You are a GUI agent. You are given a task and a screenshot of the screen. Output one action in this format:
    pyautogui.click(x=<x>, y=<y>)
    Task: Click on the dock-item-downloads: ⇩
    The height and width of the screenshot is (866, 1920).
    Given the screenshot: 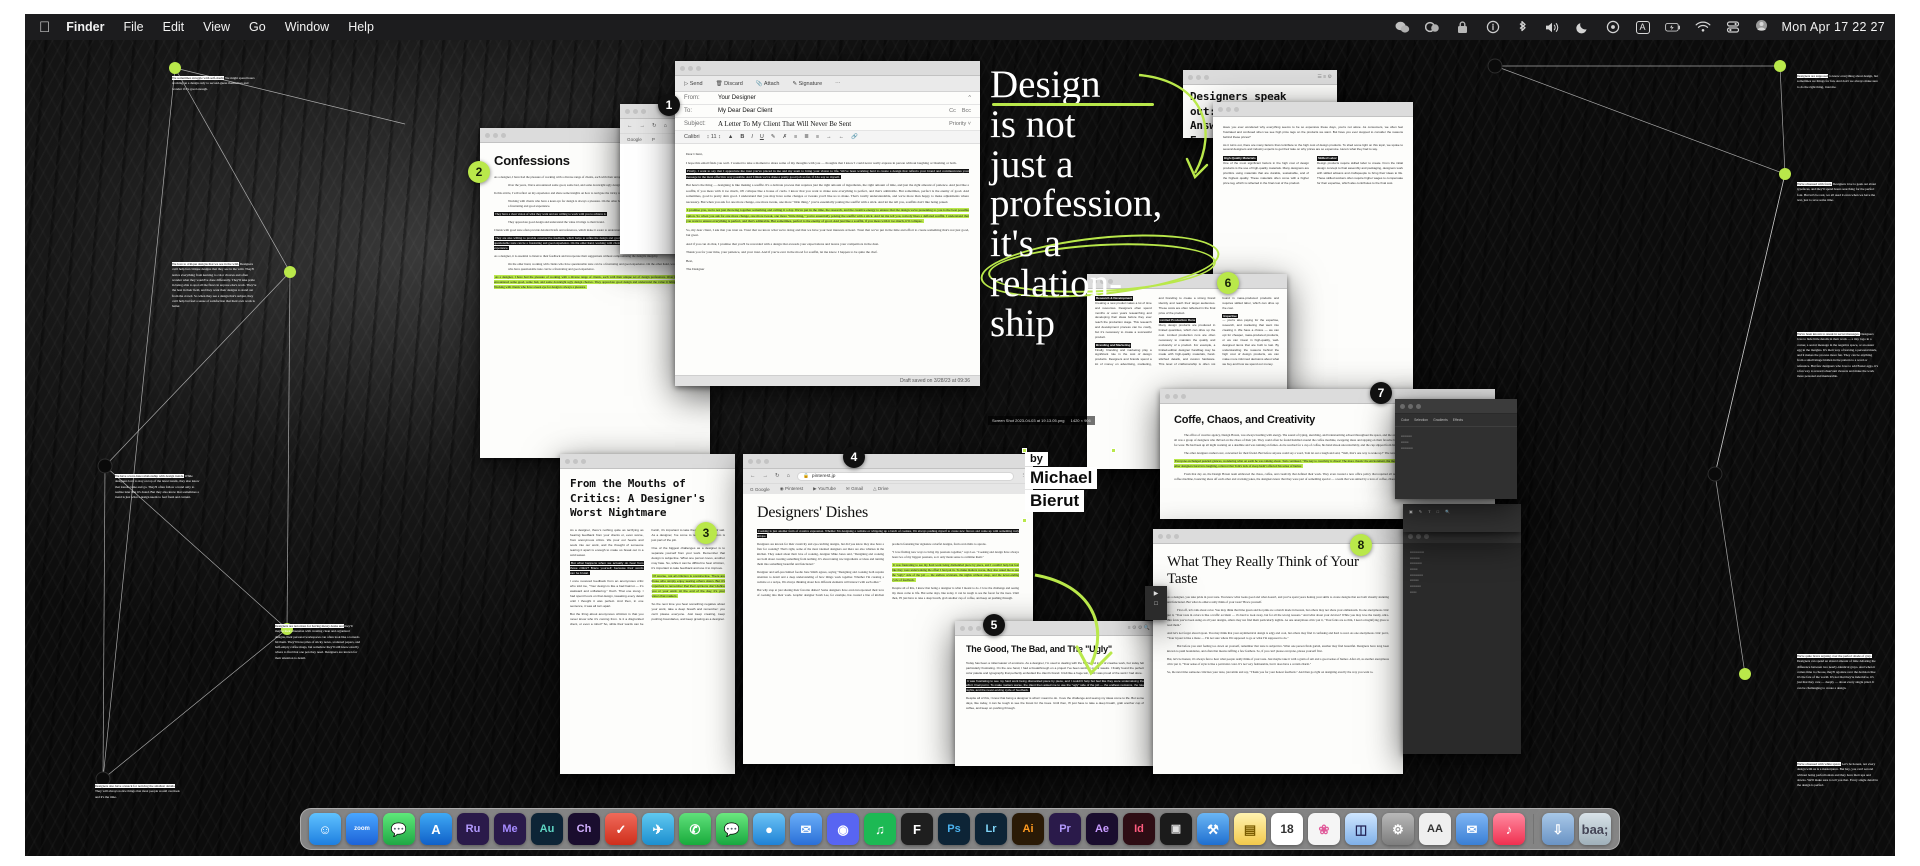 What is the action you would take?
    pyautogui.click(x=1558, y=829)
    